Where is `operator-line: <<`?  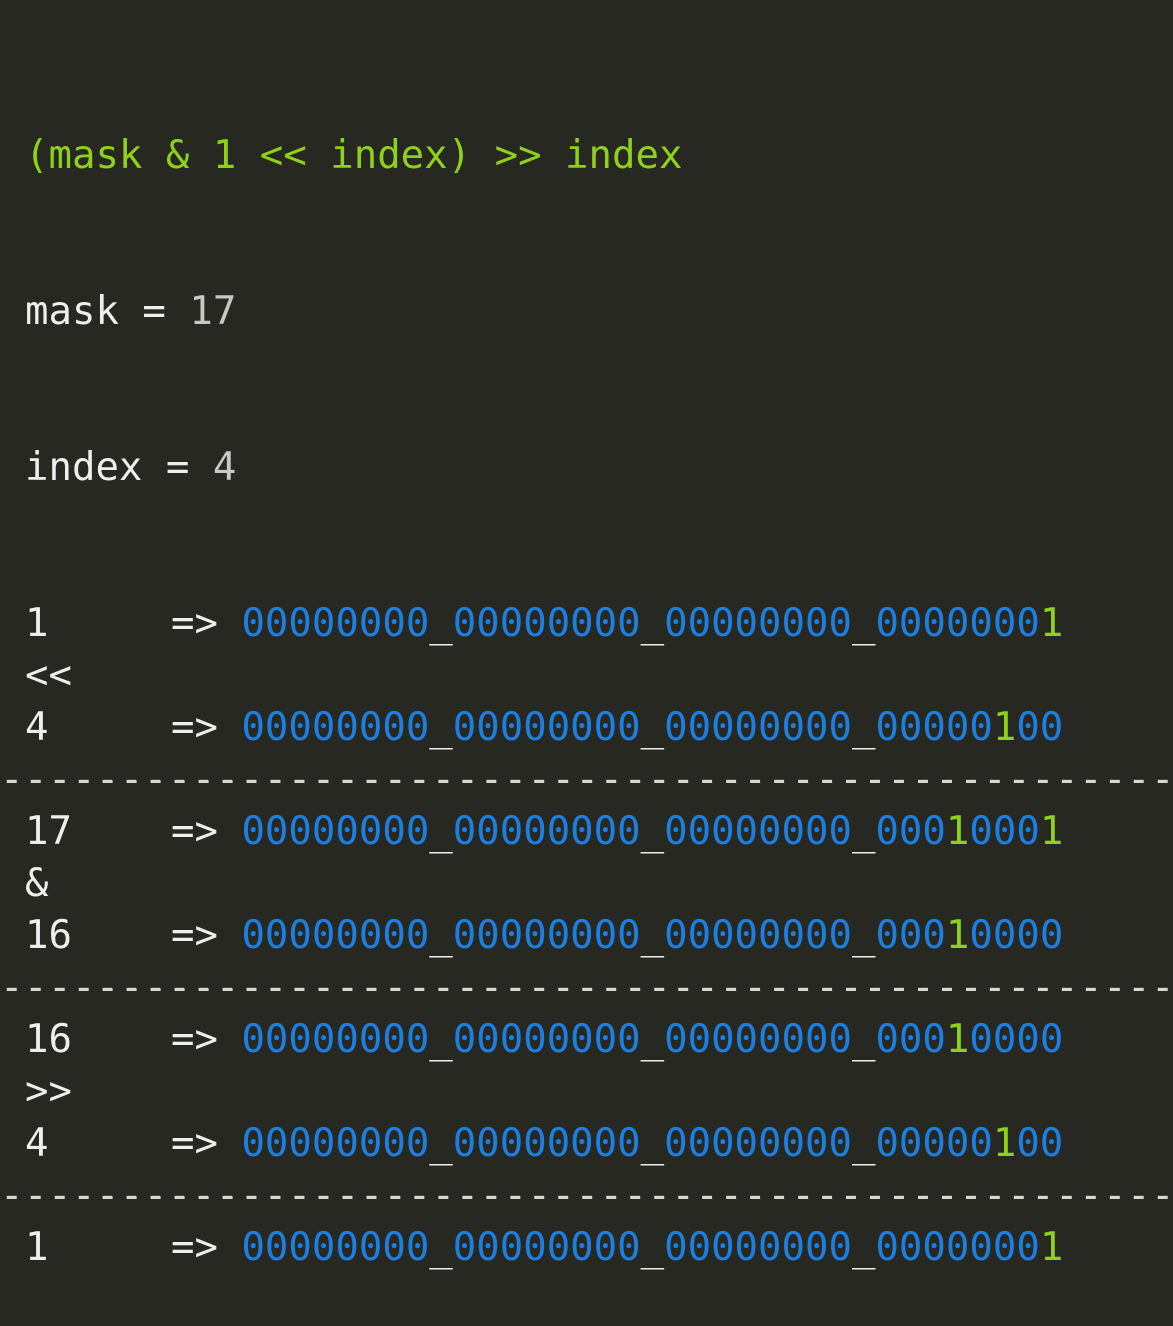 operator-line: << is located at coordinates (599, 676).